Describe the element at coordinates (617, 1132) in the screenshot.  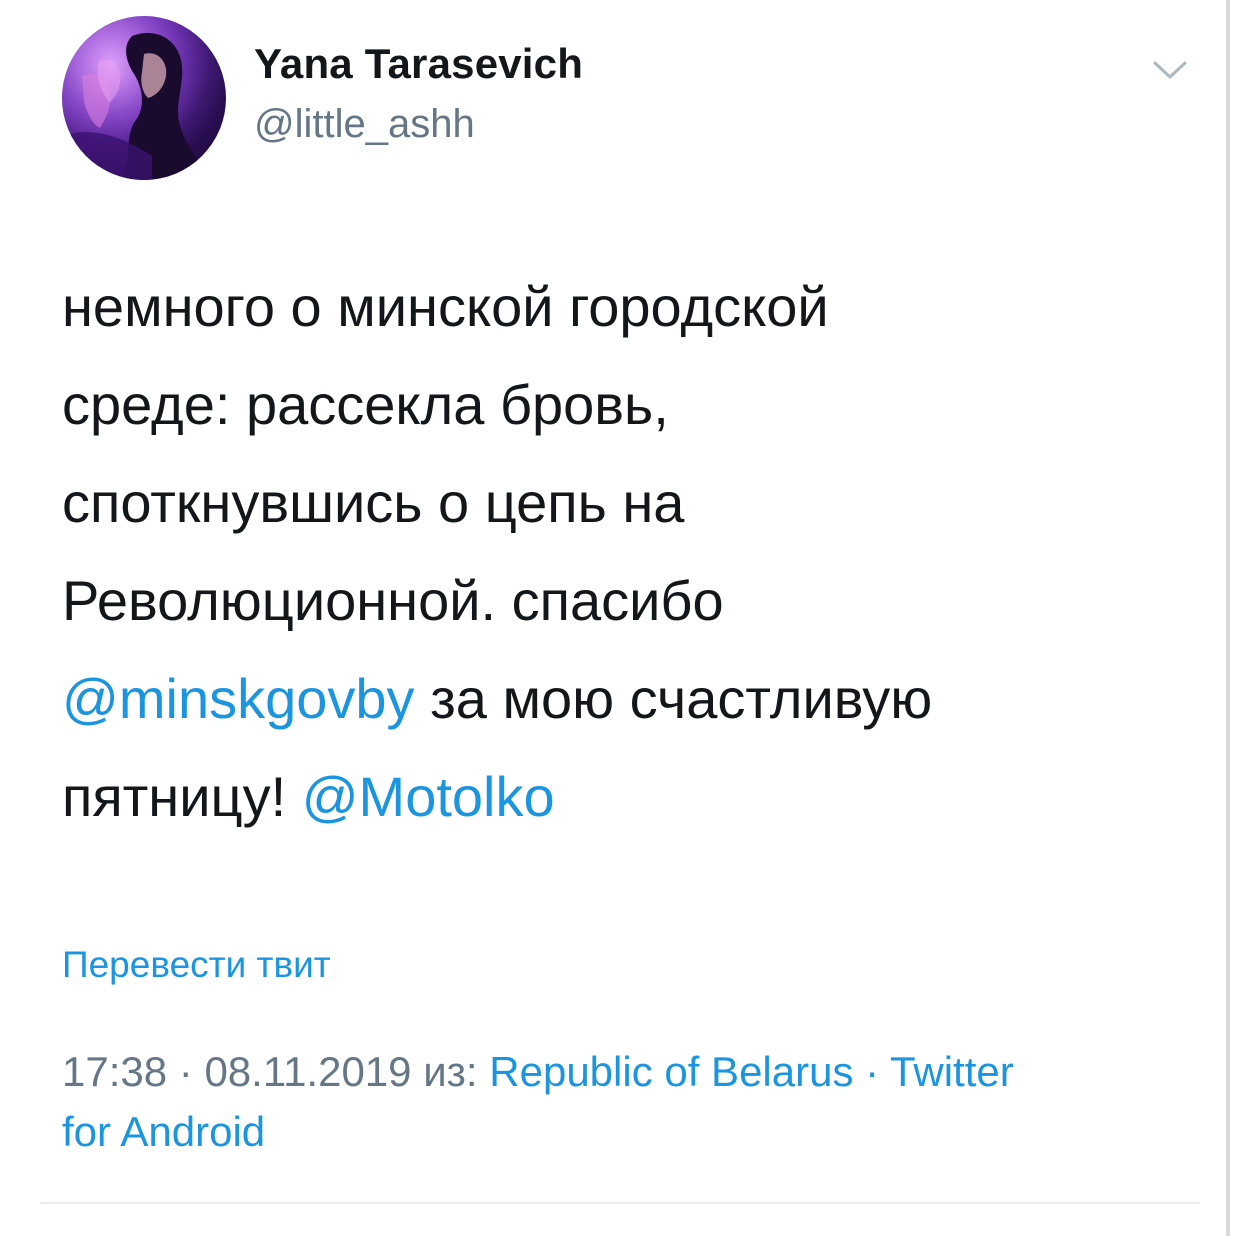
I see `meta-line: for Android` at that location.